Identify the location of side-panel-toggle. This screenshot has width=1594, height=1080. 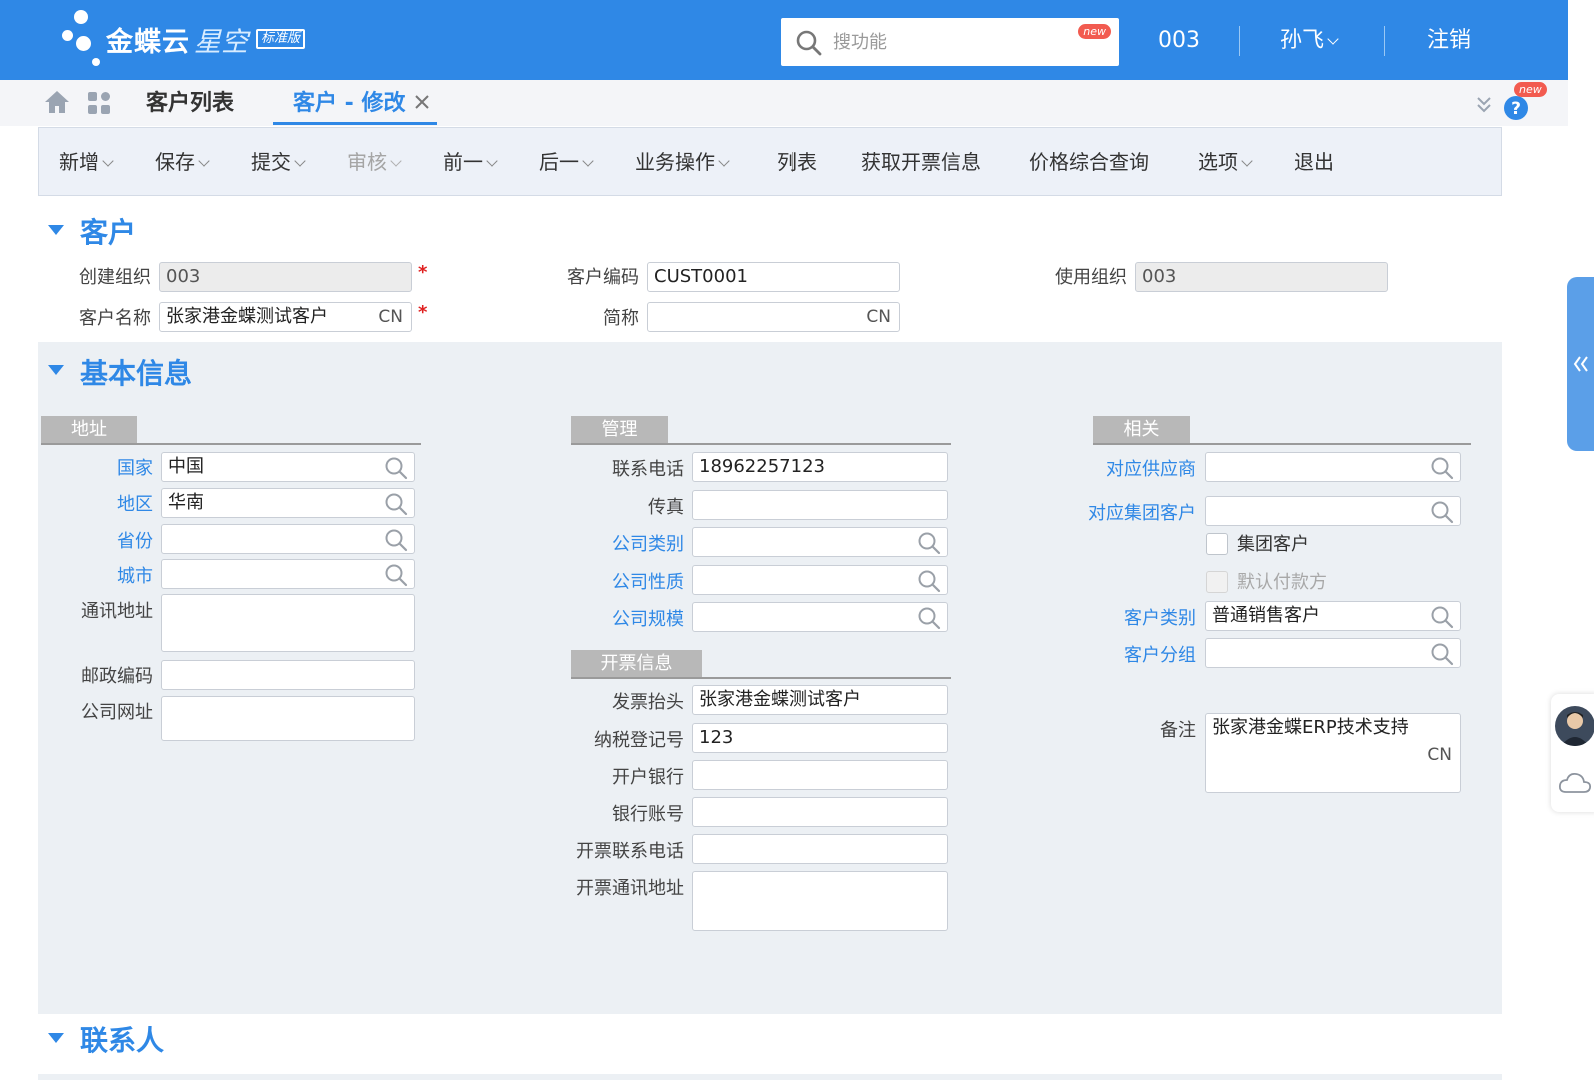
(1580, 364).